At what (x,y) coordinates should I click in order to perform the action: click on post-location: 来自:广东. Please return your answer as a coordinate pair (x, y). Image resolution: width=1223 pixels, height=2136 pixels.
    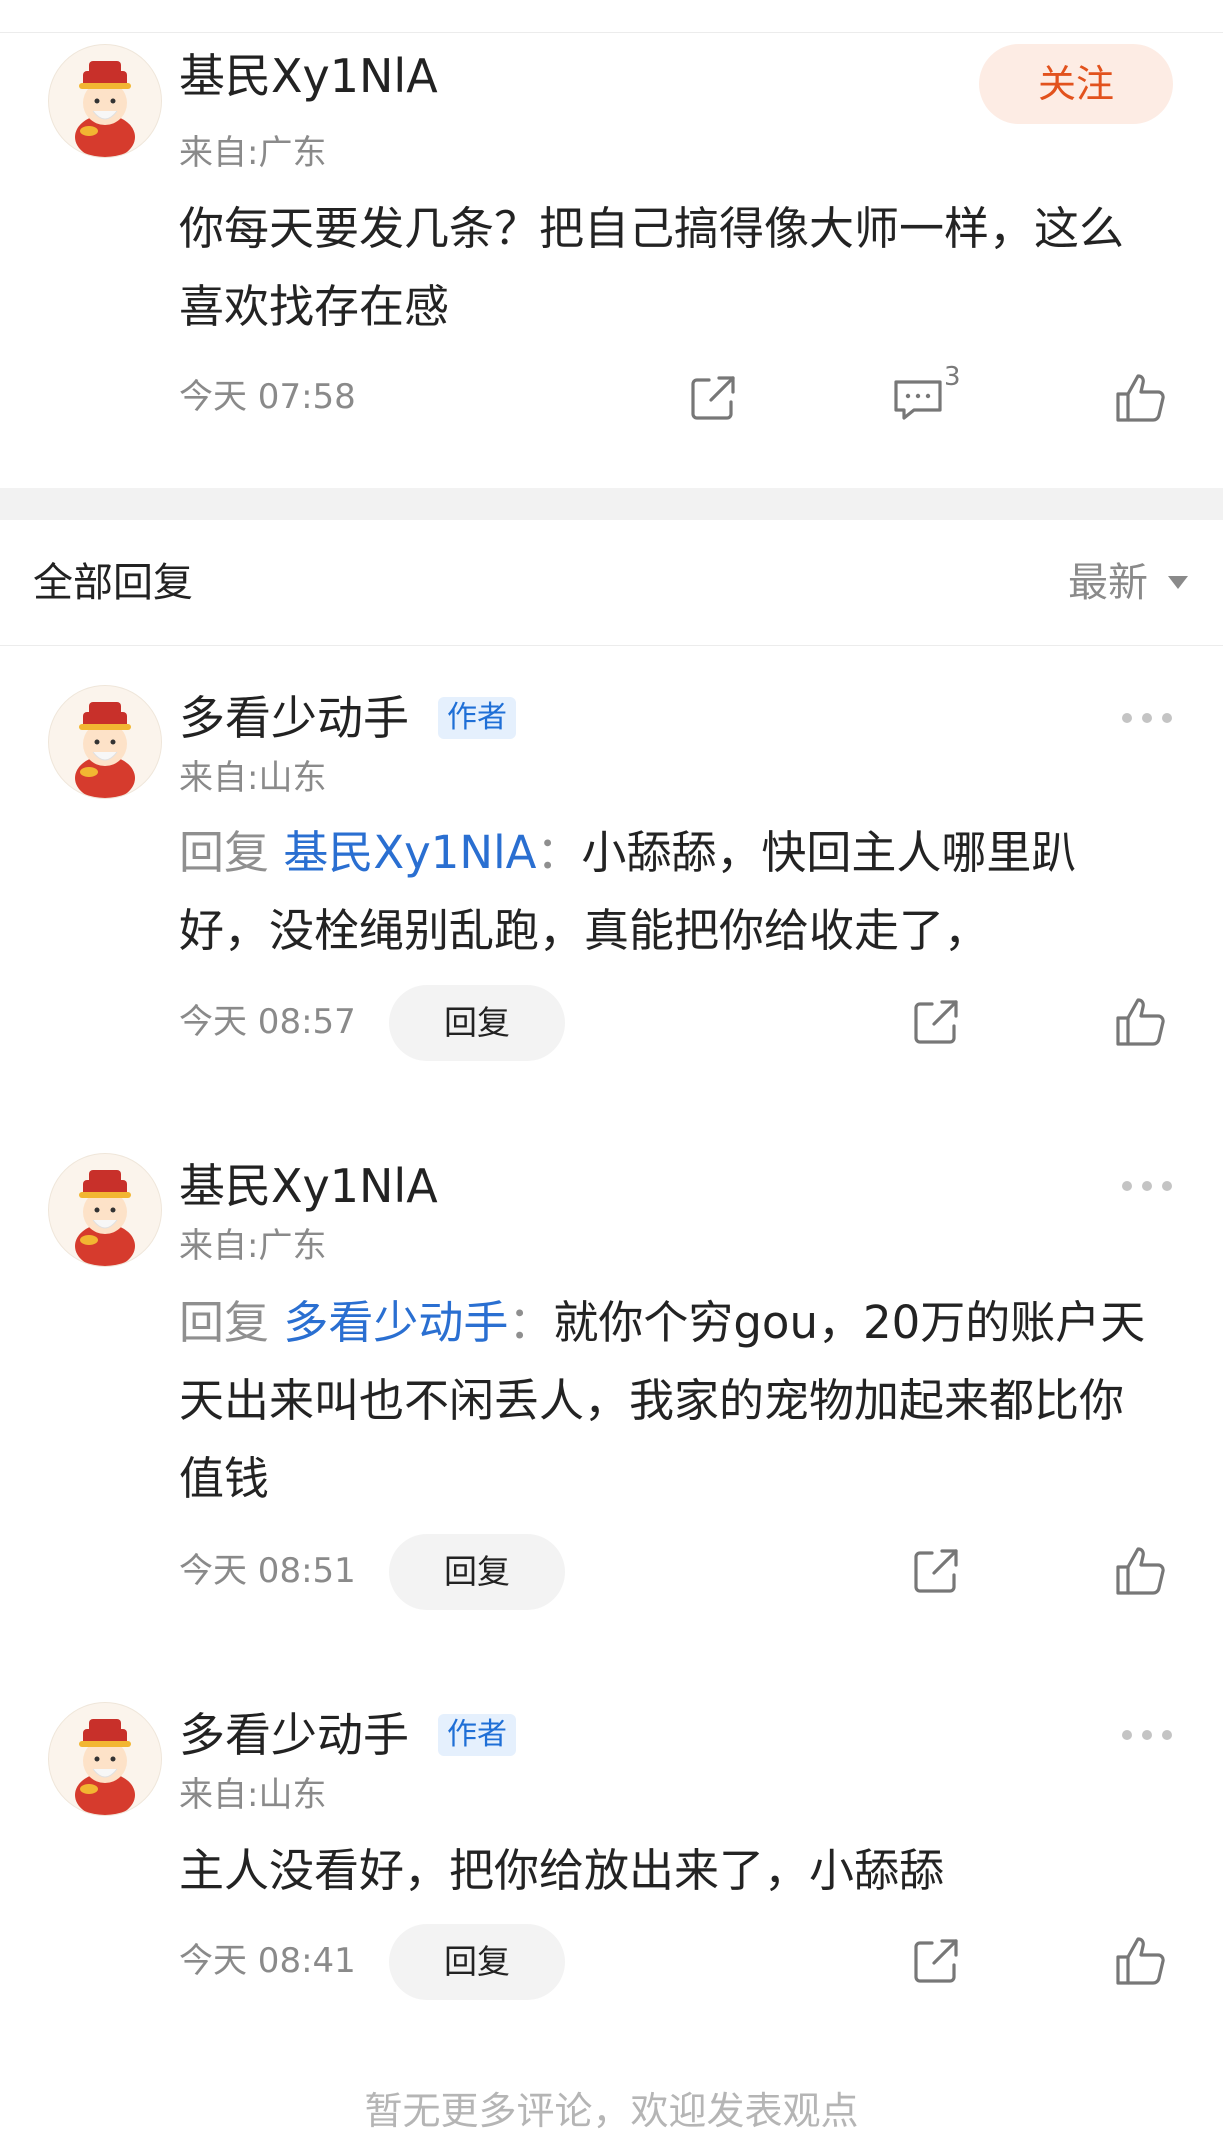
    Looking at the image, I should click on (253, 153).